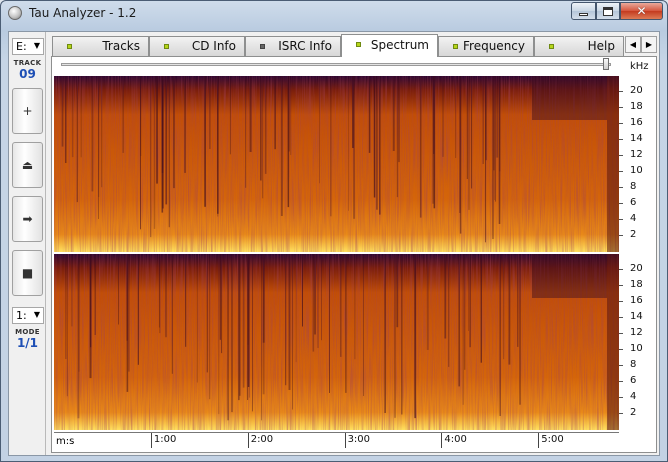 This screenshot has height=462, width=668. I want to click on track-label: TRACK, so click(27, 63).